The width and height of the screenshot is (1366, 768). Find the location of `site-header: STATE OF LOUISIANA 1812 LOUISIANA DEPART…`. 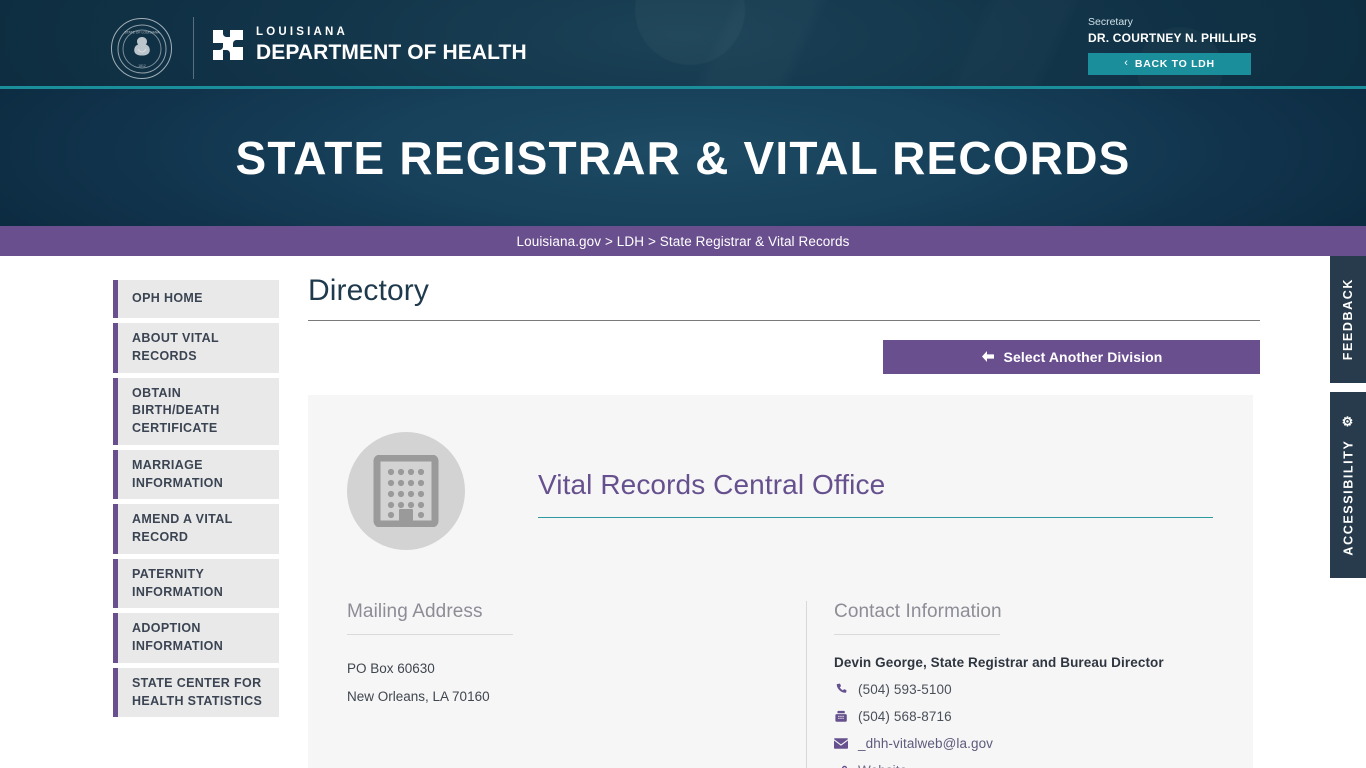

site-header: STATE OF LOUISIANA 1812 LOUISIANA DEPART… is located at coordinates (683, 44).